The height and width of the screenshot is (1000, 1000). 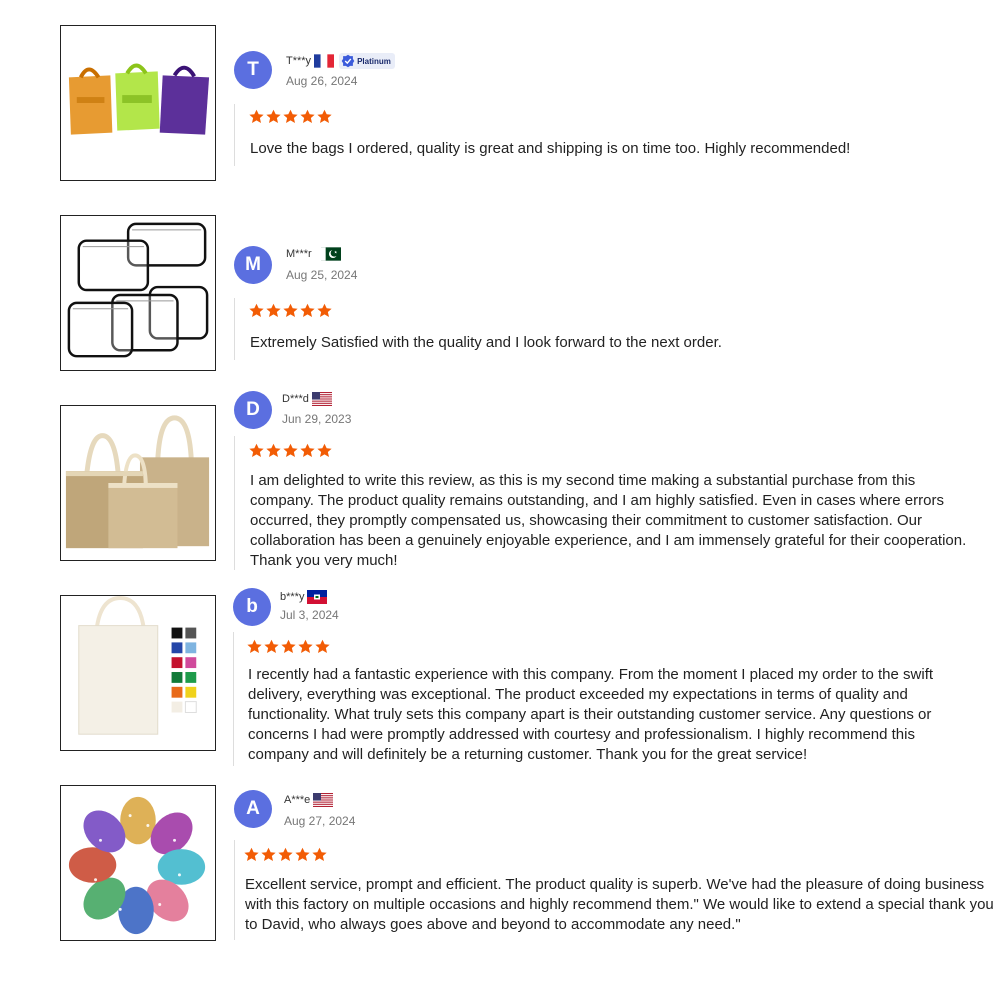 I want to click on review-date: Aug 25, 2024, so click(x=322, y=275).